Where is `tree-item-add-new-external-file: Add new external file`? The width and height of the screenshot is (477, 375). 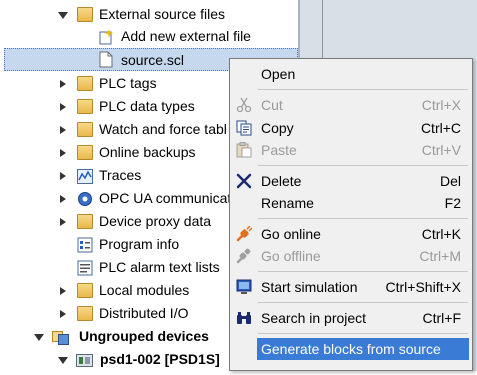 tree-item-add-new-external-file: Add new external file is located at coordinates (149, 36).